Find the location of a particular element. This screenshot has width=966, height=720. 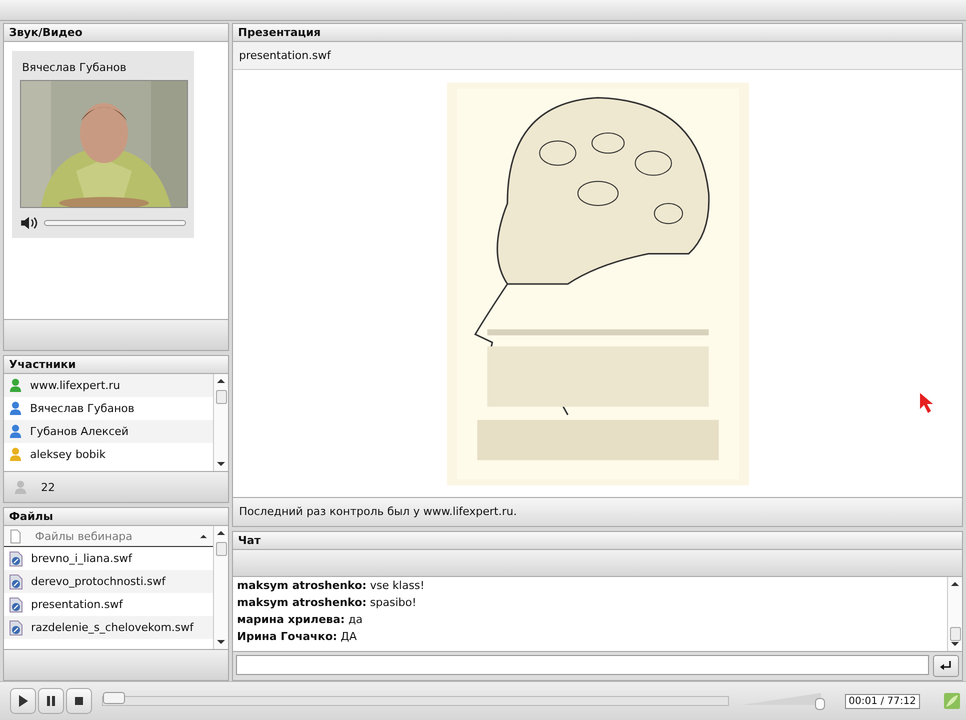

progress-handle is located at coordinates (114, 698).